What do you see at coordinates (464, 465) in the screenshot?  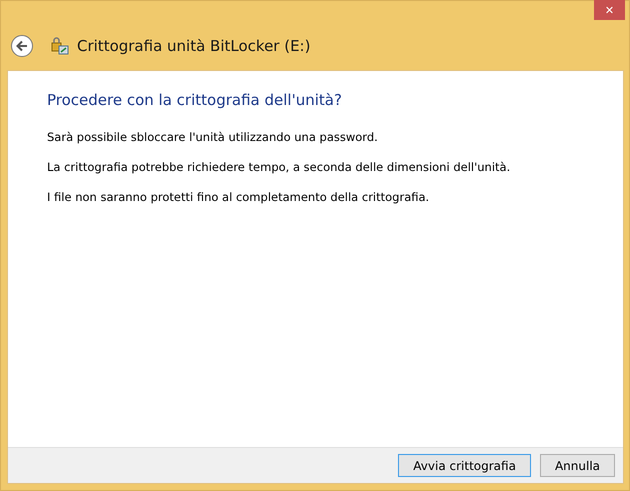 I see `default-button: Avvia crittografia` at bounding box center [464, 465].